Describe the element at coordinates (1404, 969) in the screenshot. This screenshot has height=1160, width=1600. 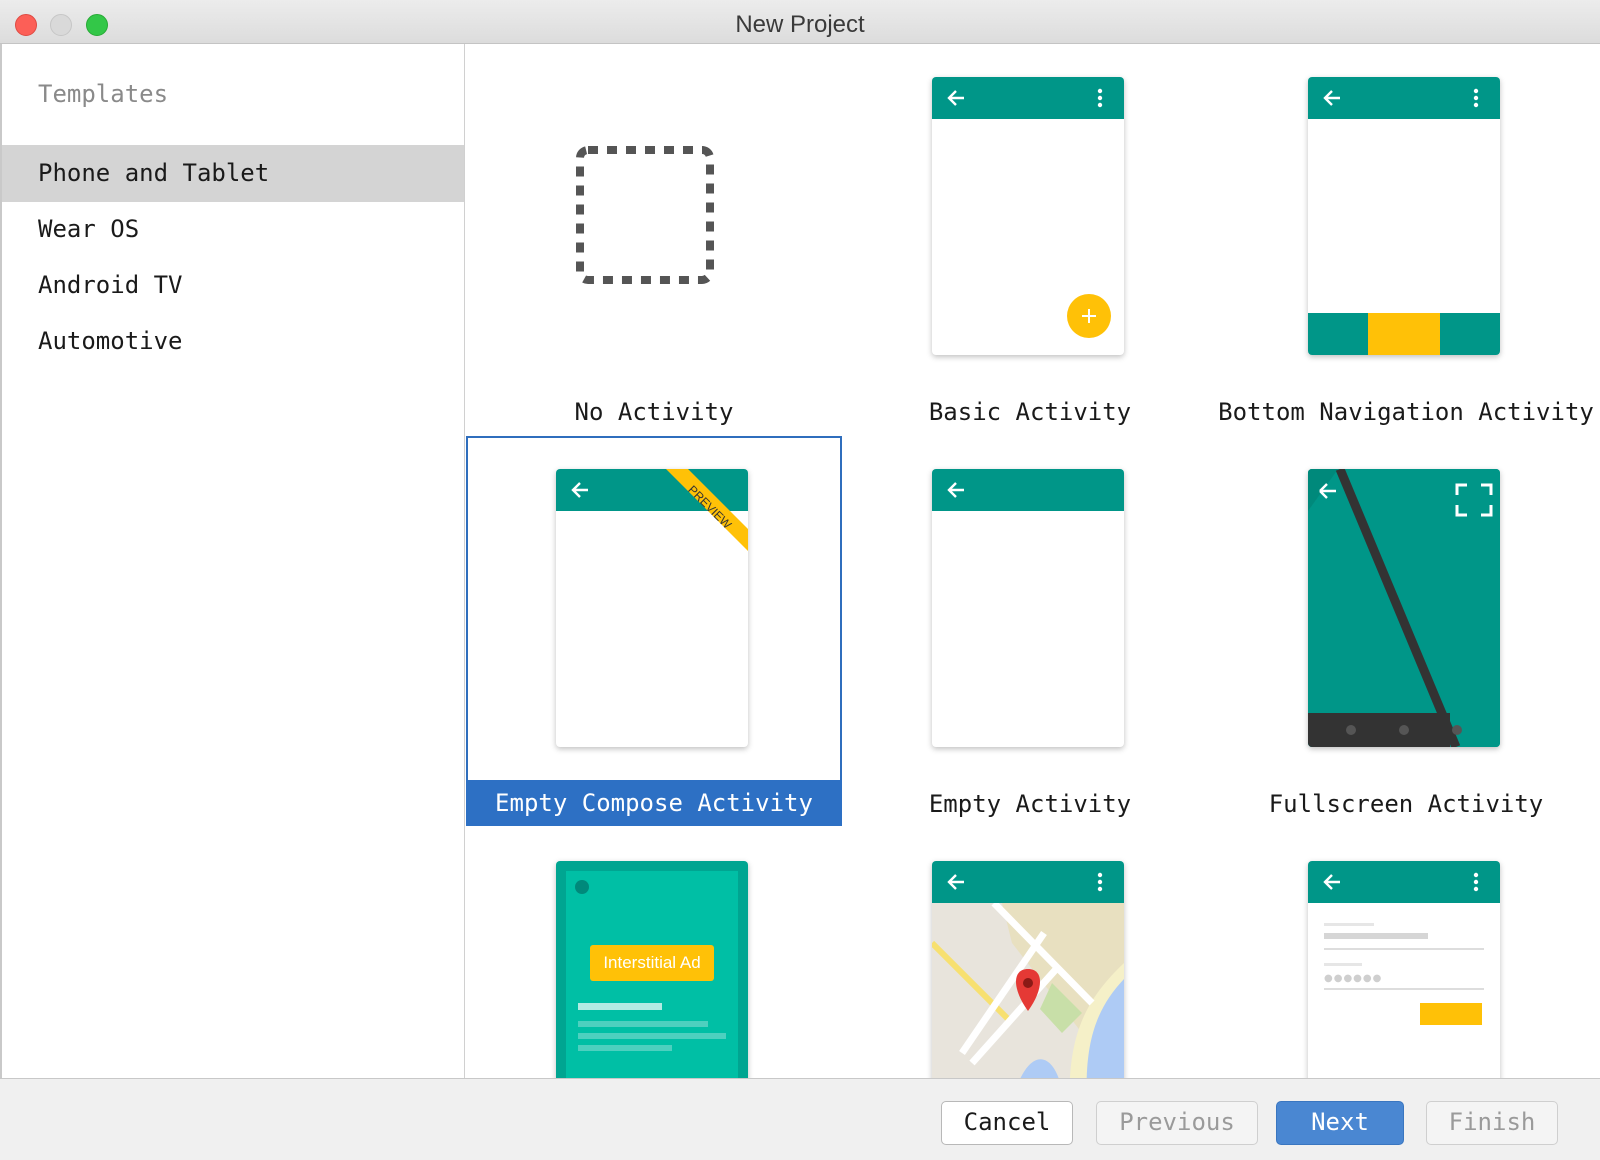
I see `phone-preview: ●●●●●●` at that location.